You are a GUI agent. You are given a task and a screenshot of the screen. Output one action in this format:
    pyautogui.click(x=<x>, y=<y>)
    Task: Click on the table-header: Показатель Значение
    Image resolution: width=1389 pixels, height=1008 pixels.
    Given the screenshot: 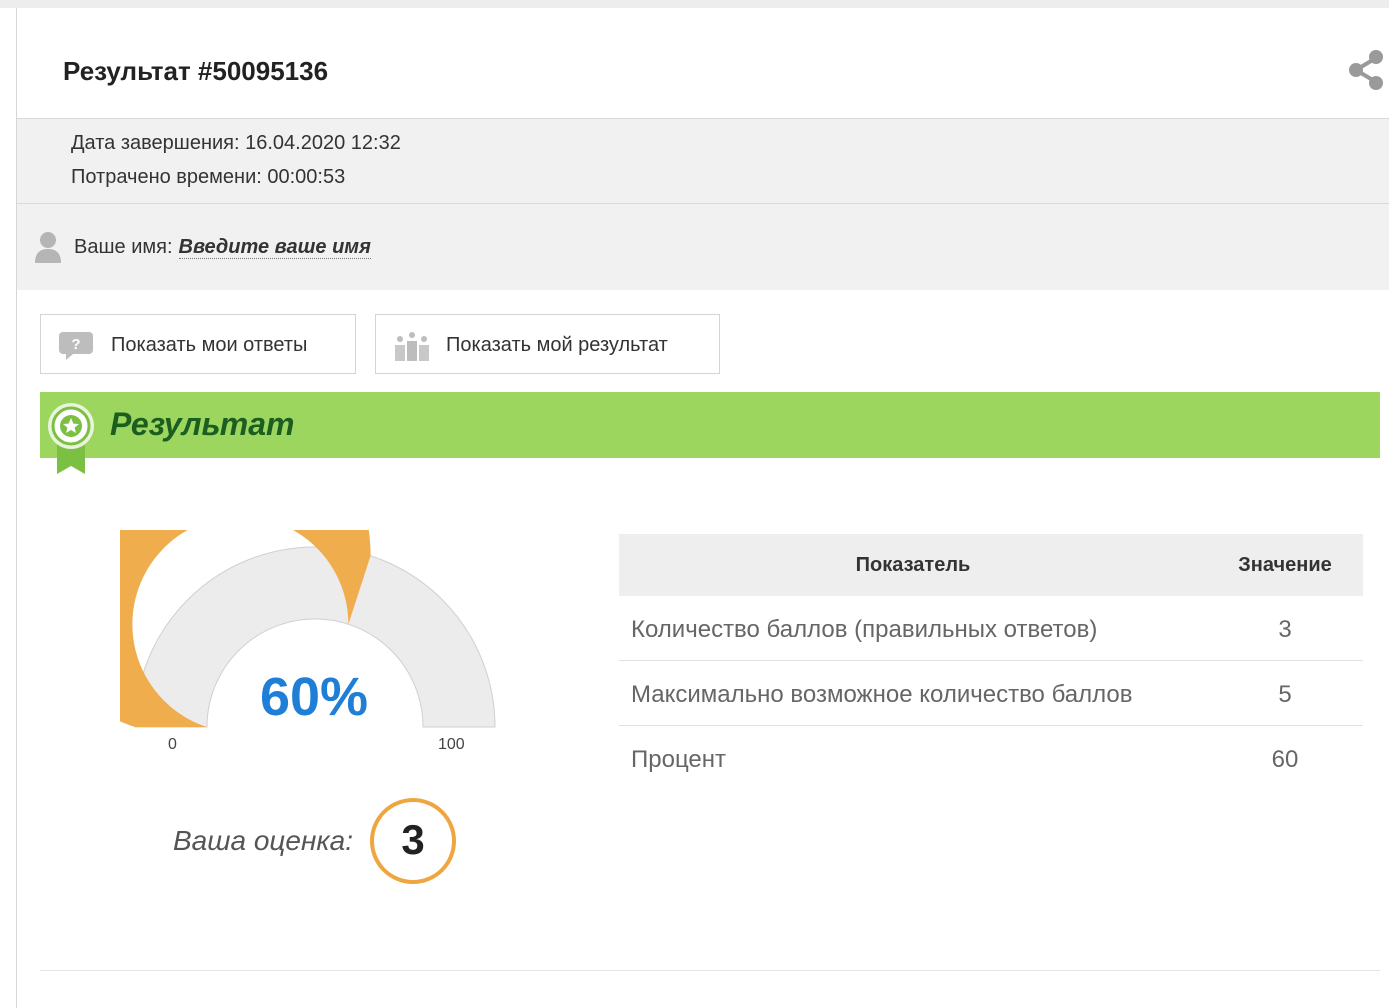 What is the action you would take?
    pyautogui.click(x=991, y=565)
    